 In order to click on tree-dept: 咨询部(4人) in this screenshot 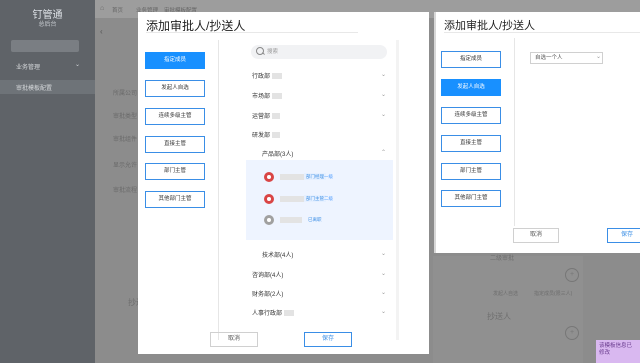, I will do `click(267, 274)`.